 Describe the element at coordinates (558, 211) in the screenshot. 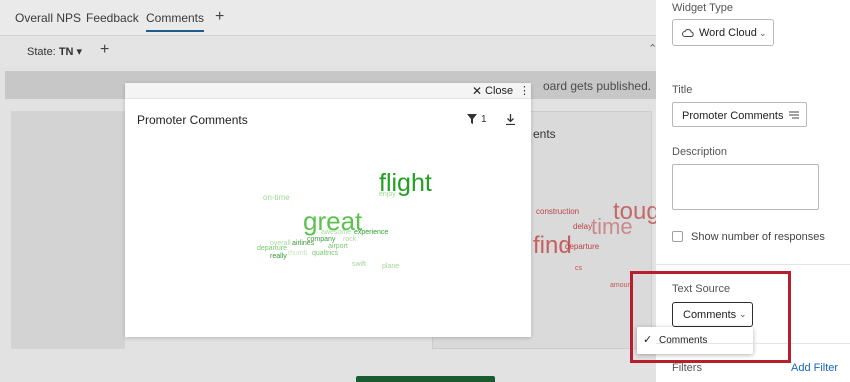

I see `bg-word: construction` at that location.